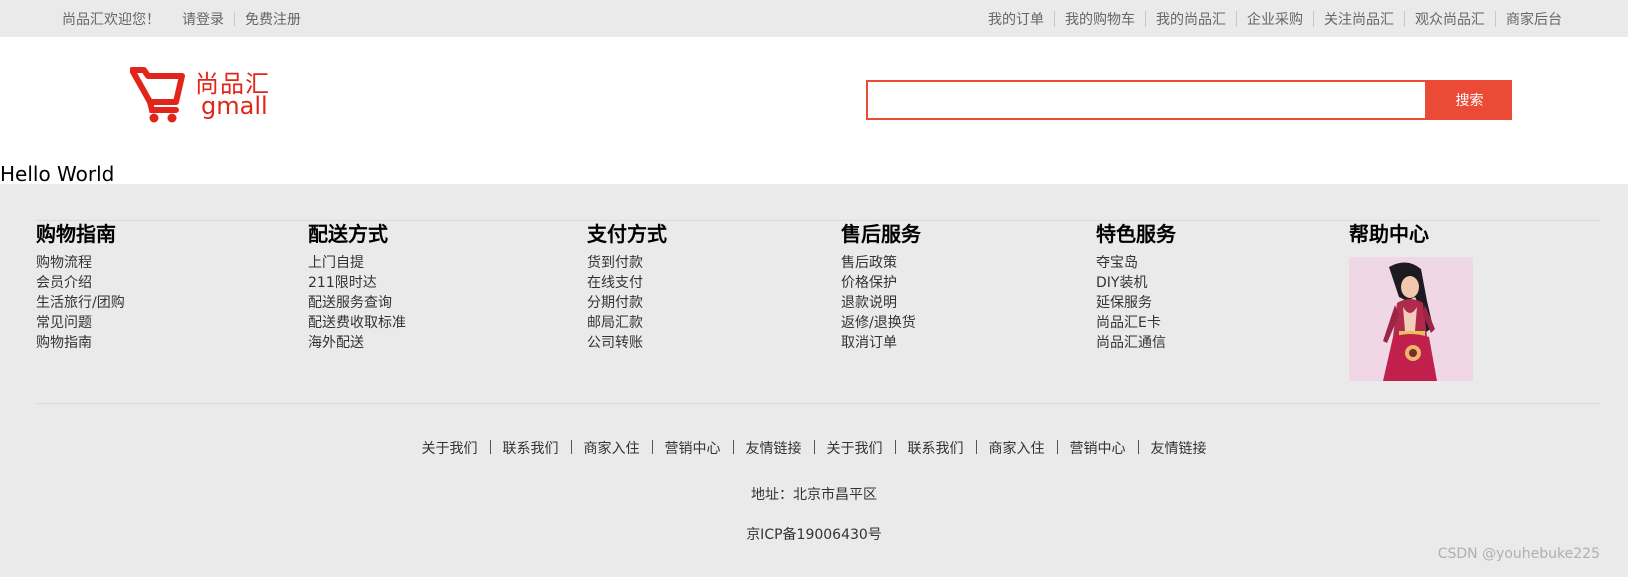 The width and height of the screenshot is (1628, 577). Describe the element at coordinates (869, 303) in the screenshot. I see `footer-link: 退款说明` at that location.